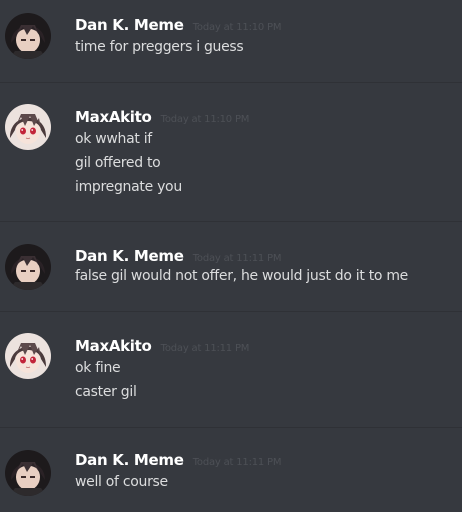  Describe the element at coordinates (159, 47) in the screenshot. I see `message-text: time for preggers i guess` at that location.